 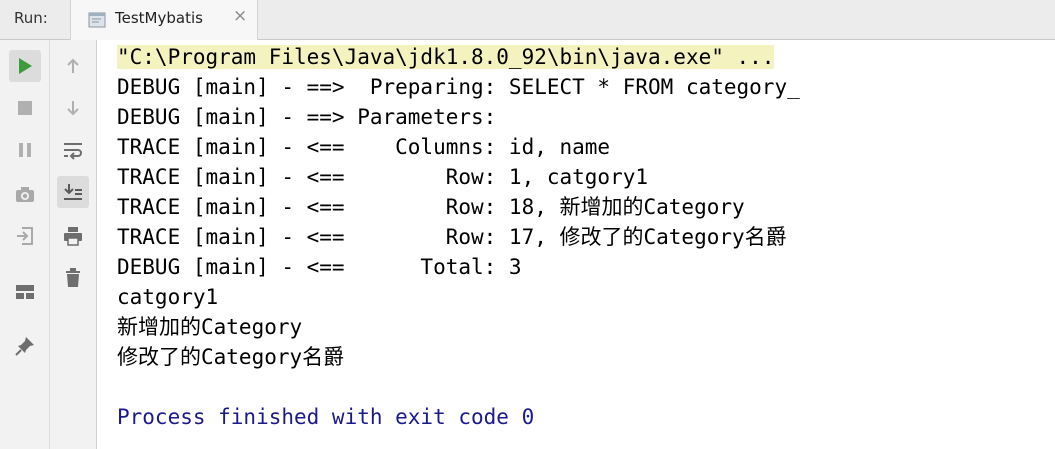 I want to click on pin-icon, so click(x=24, y=346).